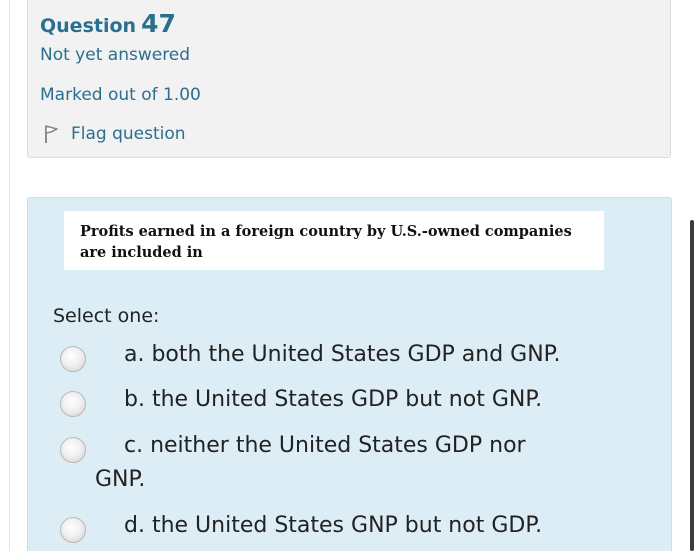 The image size is (700, 551). What do you see at coordinates (115, 55) in the screenshot?
I see `answer-status: Not yet answered` at bounding box center [115, 55].